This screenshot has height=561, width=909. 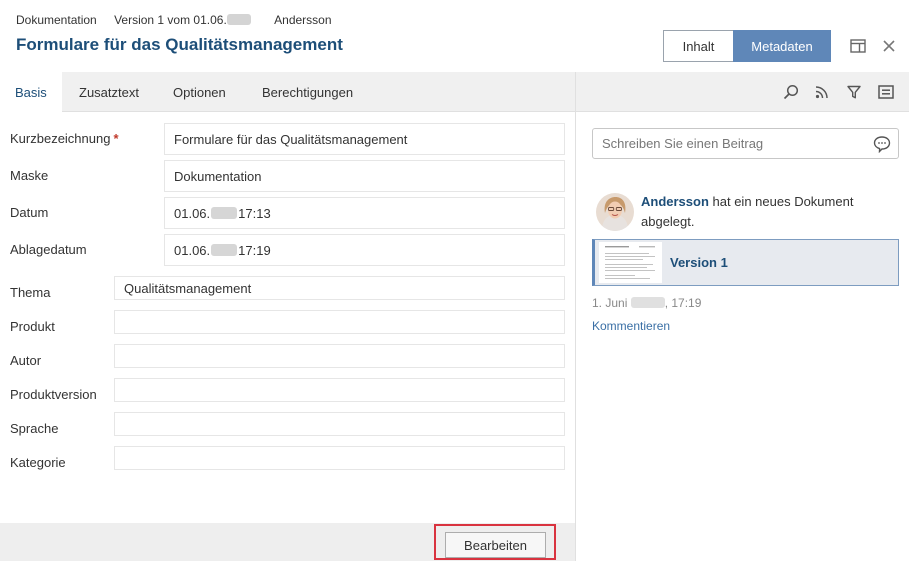 I want to click on maske-label: Maske, so click(x=29, y=175).